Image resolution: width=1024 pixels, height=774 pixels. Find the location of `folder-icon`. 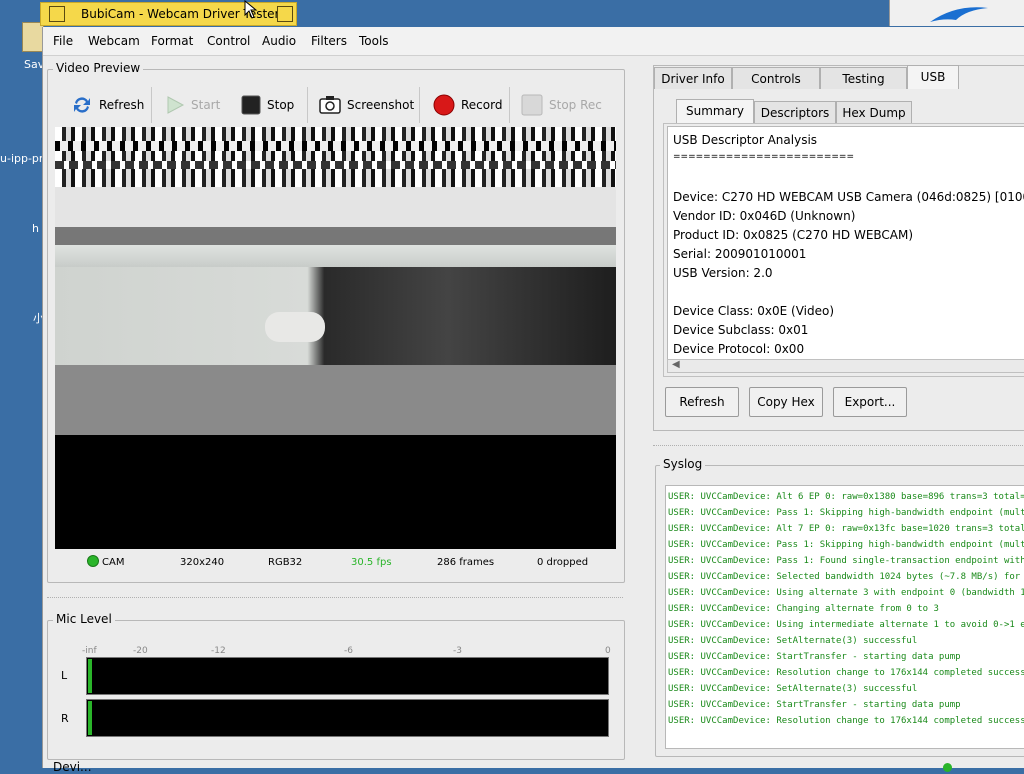

folder-icon is located at coordinates (33, 37).